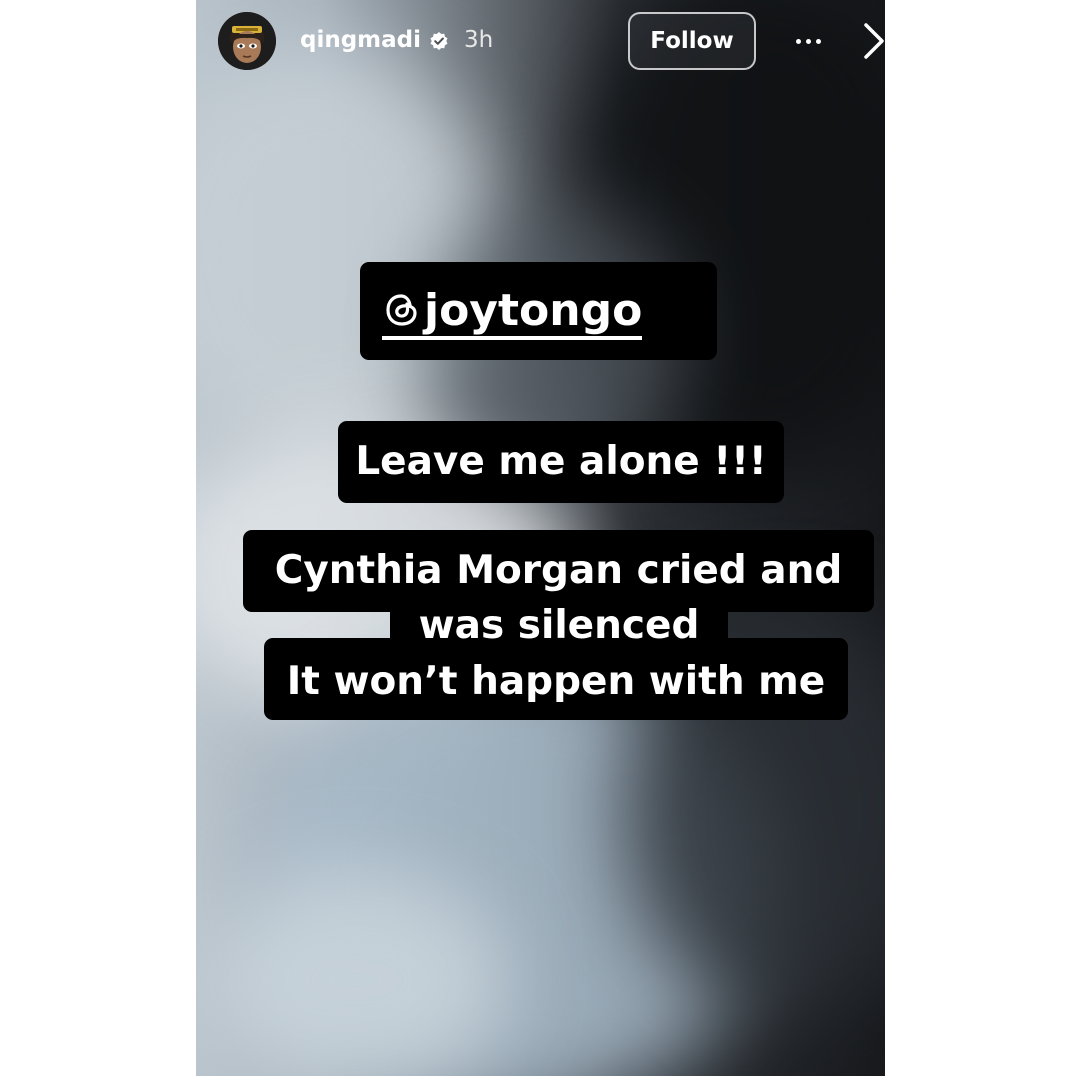  What do you see at coordinates (872, 41) in the screenshot?
I see `chevron-right-icon` at bounding box center [872, 41].